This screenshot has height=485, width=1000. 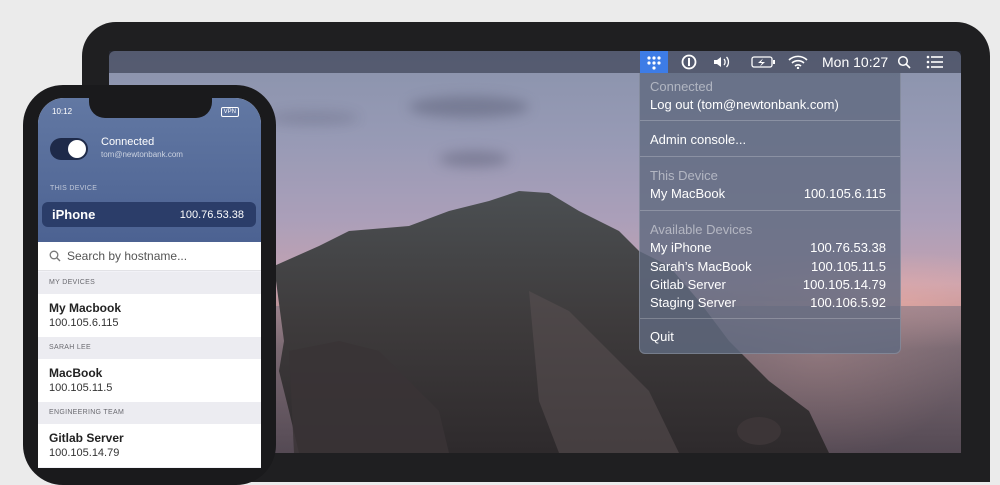 What do you see at coordinates (764, 62) in the screenshot?
I see `battery-icon` at bounding box center [764, 62].